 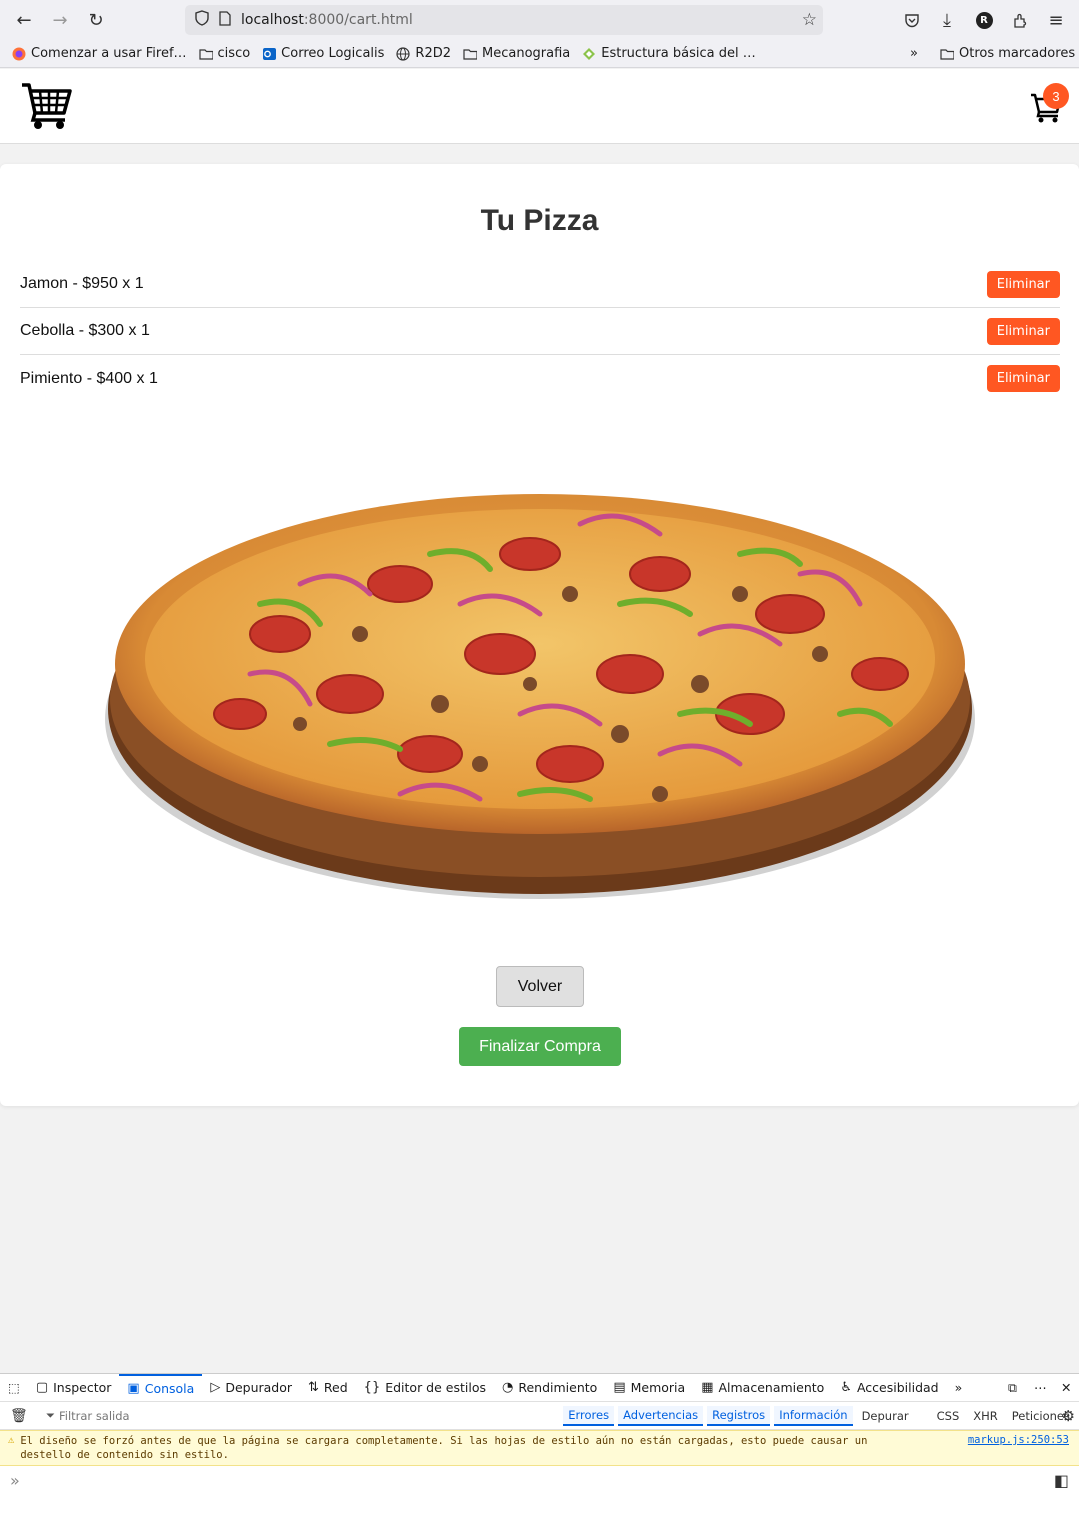 I want to click on warning-source-link: markup.js:250:53, so click(x=1018, y=1440).